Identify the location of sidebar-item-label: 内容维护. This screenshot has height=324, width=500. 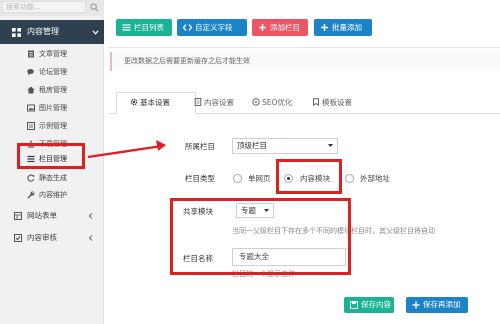
(53, 195).